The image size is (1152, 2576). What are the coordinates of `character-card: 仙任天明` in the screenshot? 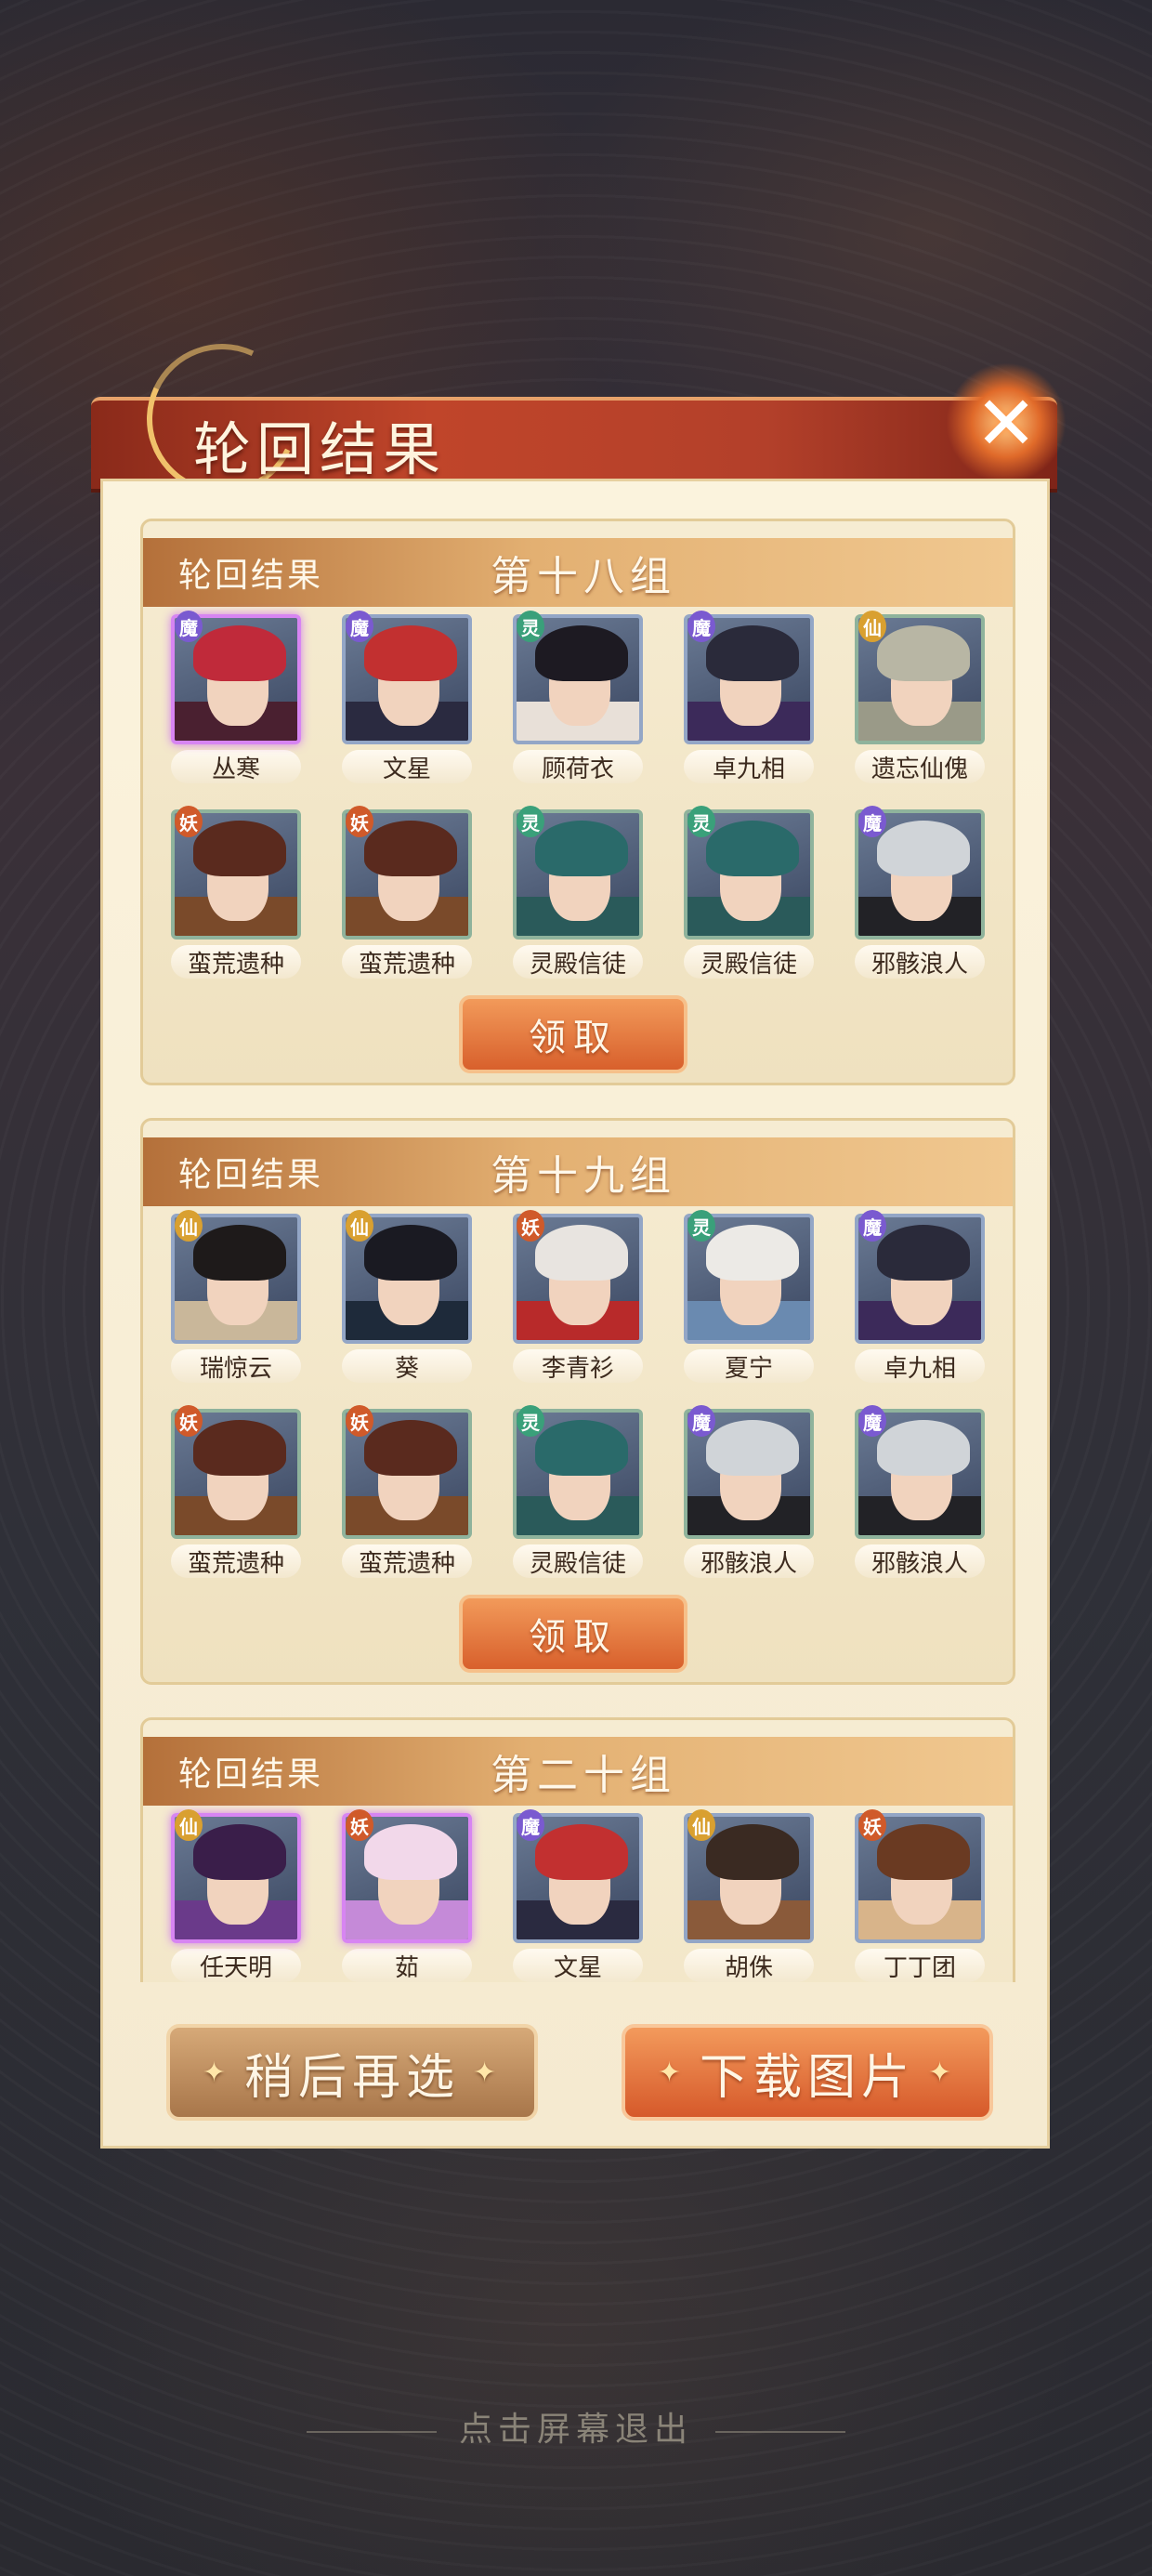 It's located at (236, 1895).